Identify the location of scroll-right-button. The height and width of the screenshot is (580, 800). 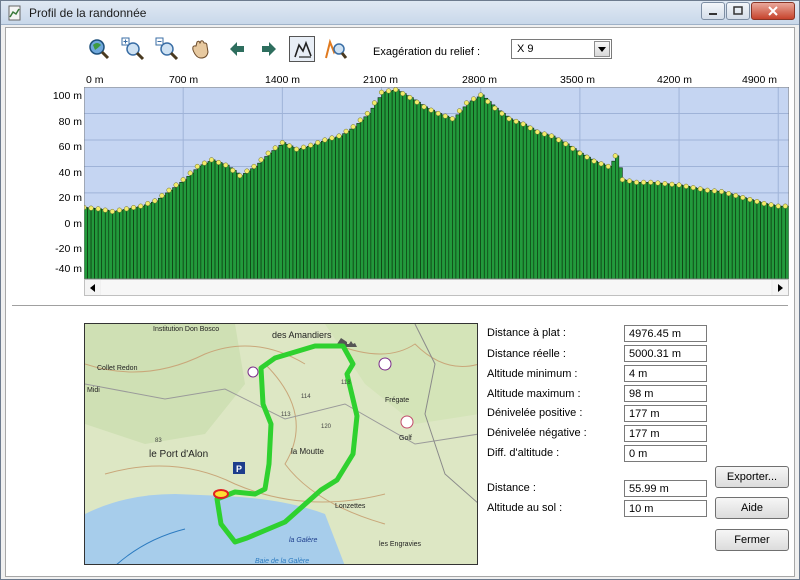
(780, 287).